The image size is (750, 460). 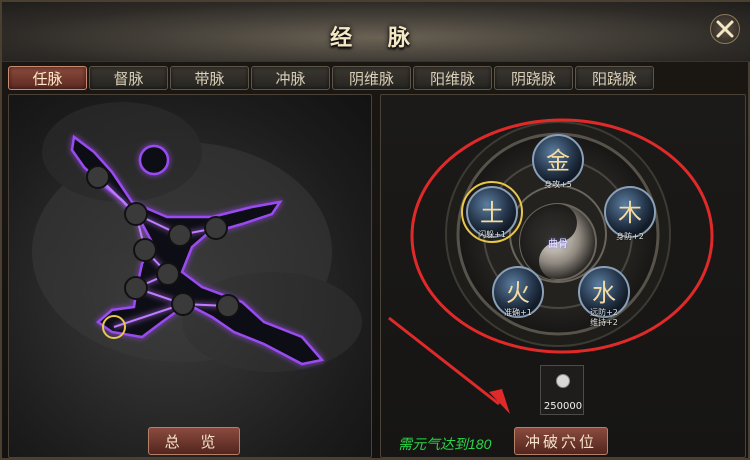 I want to click on earth-stat: 闪躲+1, so click(x=492, y=234).